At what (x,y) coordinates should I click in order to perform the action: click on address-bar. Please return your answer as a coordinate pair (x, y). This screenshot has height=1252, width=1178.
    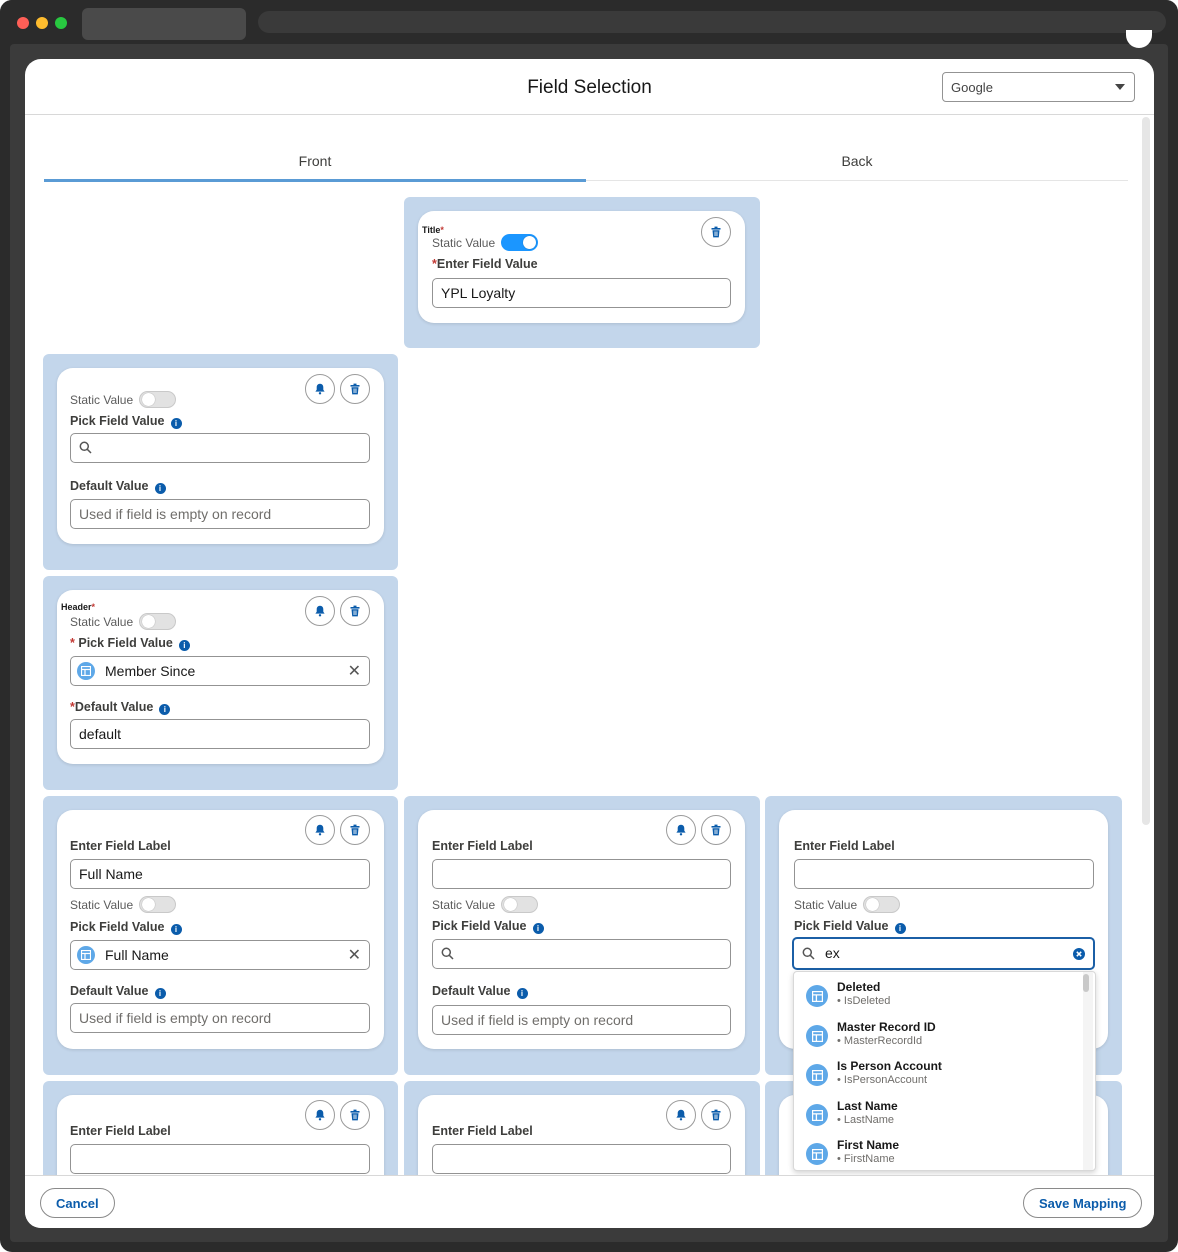
    Looking at the image, I should click on (712, 22).